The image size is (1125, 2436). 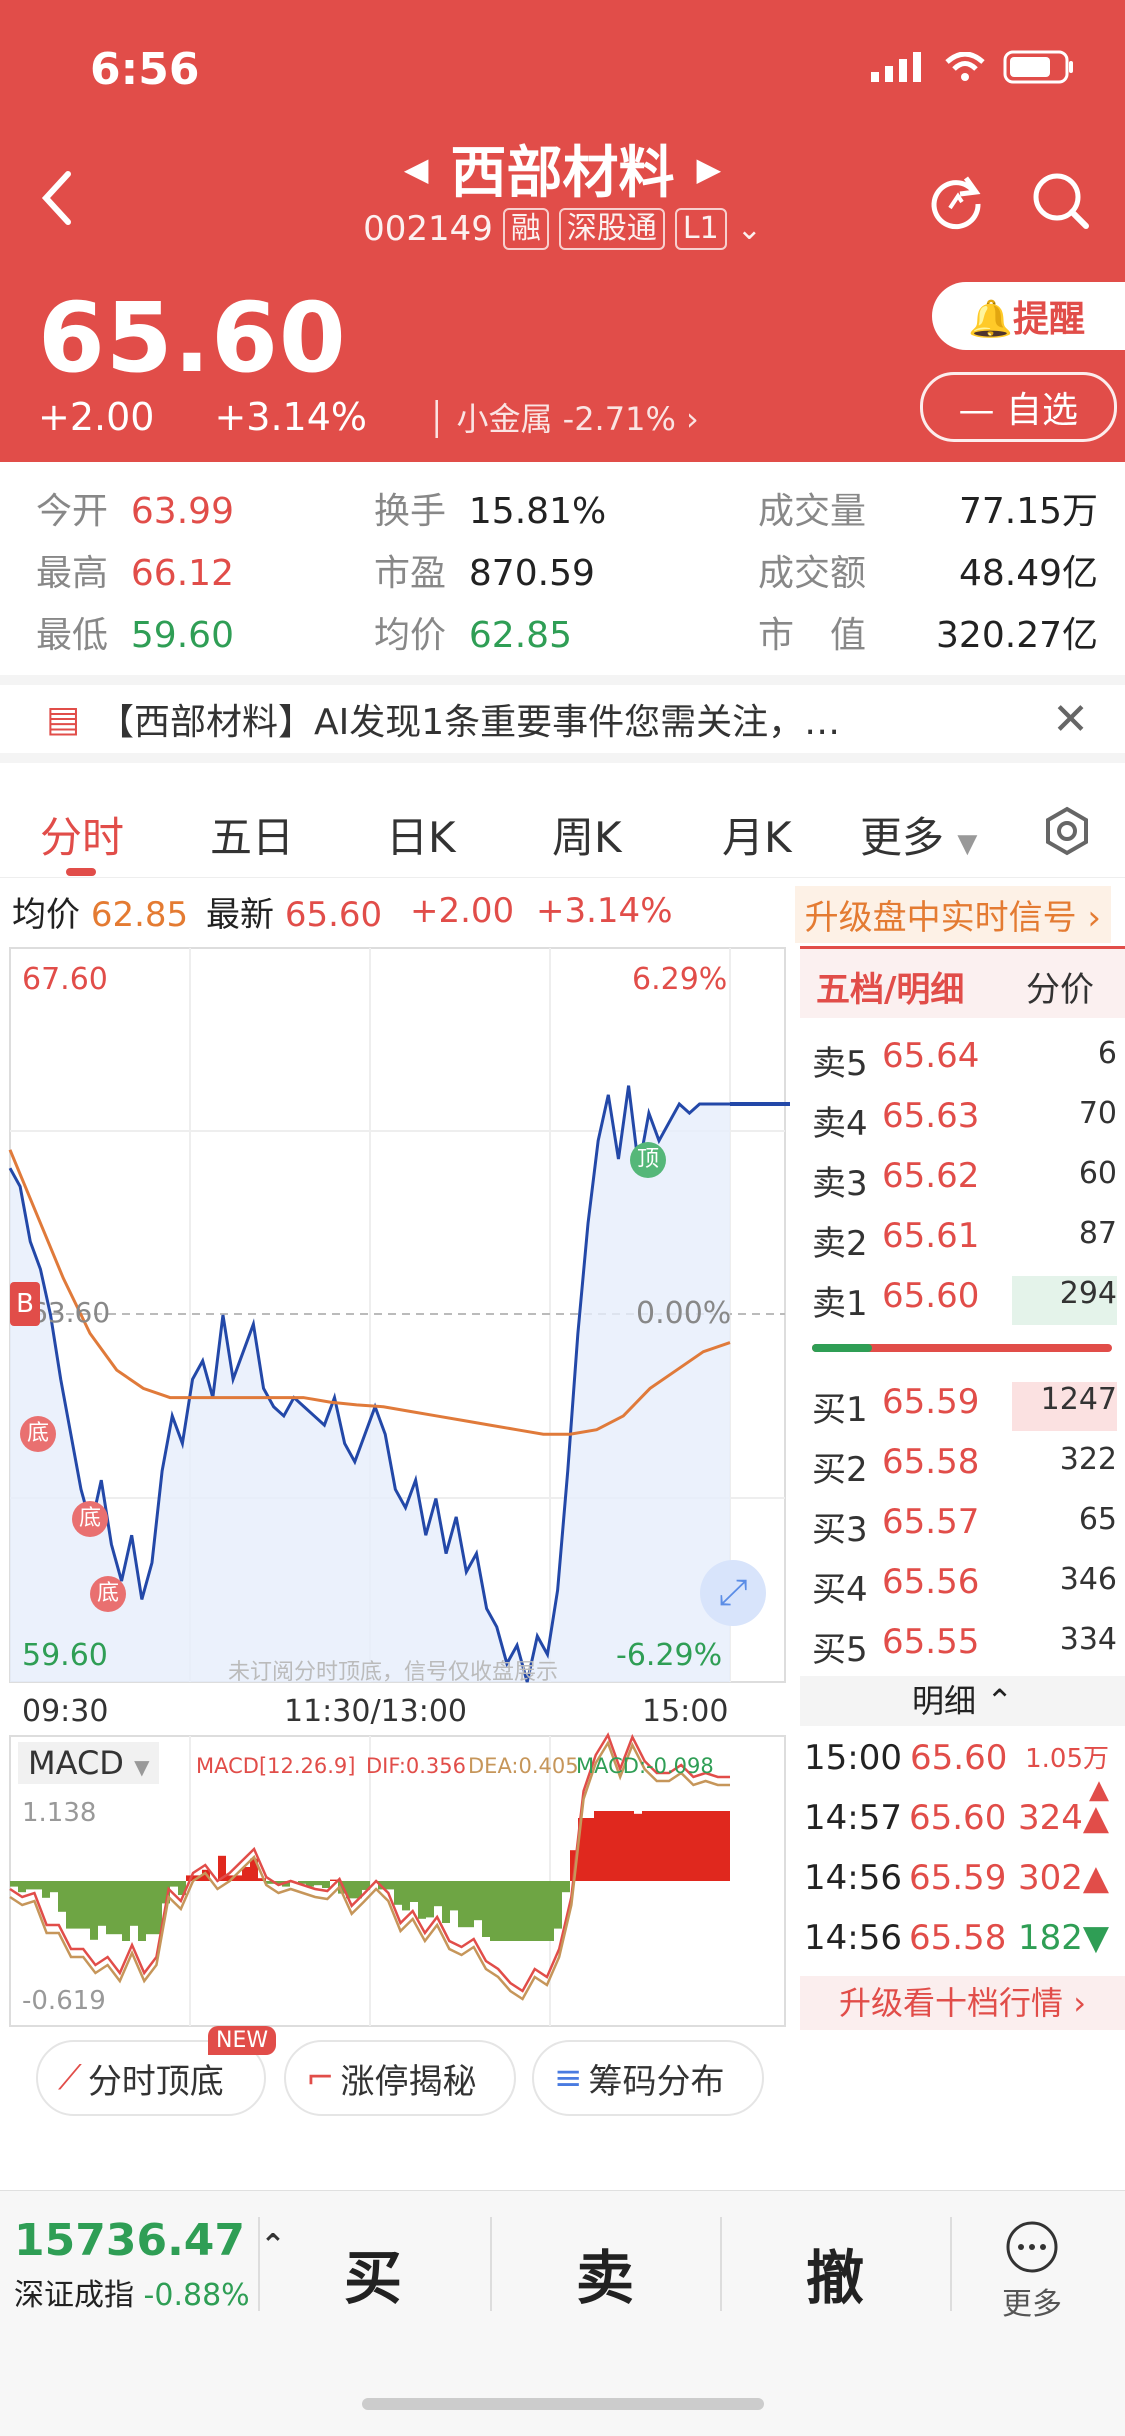 What do you see at coordinates (749, 229) in the screenshot?
I see `chevron-down-icon: ⌄` at bounding box center [749, 229].